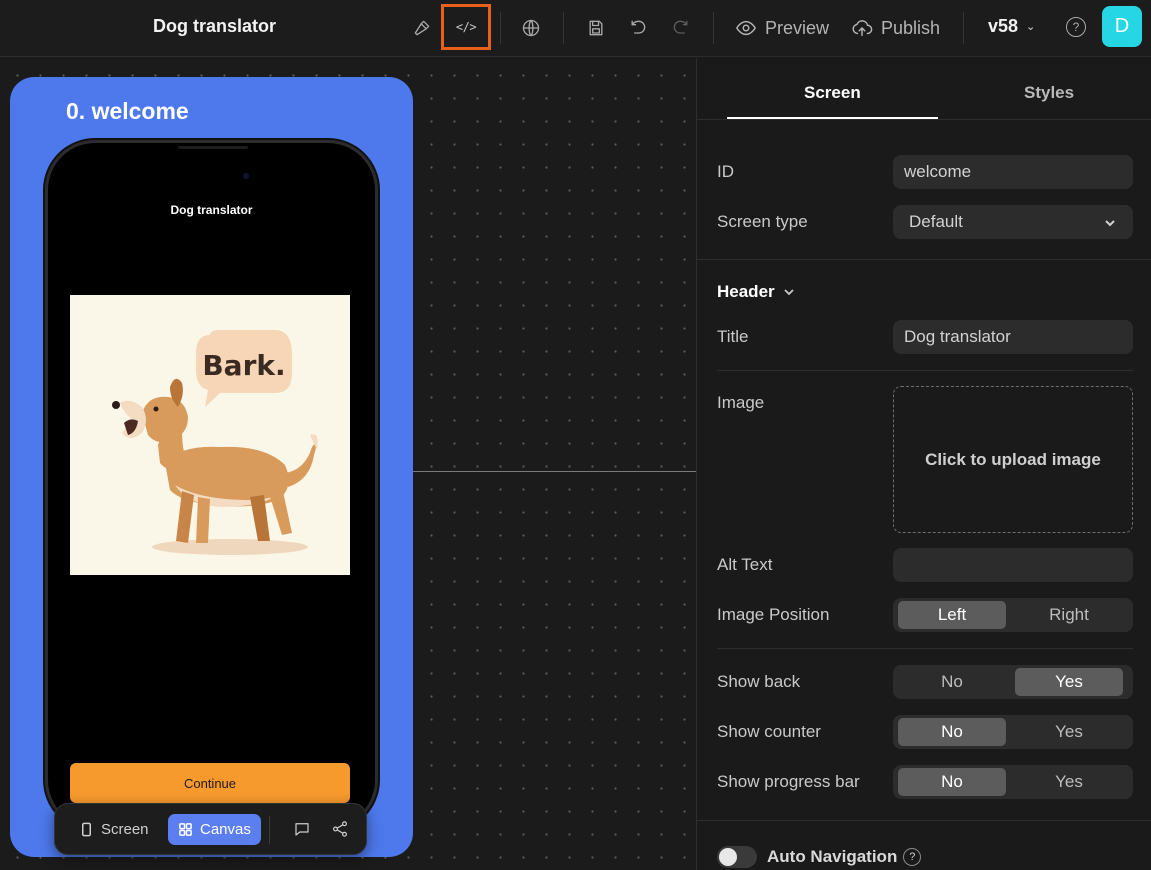 This screenshot has height=870, width=1151. What do you see at coordinates (1122, 26) in the screenshot?
I see `avatar: D` at bounding box center [1122, 26].